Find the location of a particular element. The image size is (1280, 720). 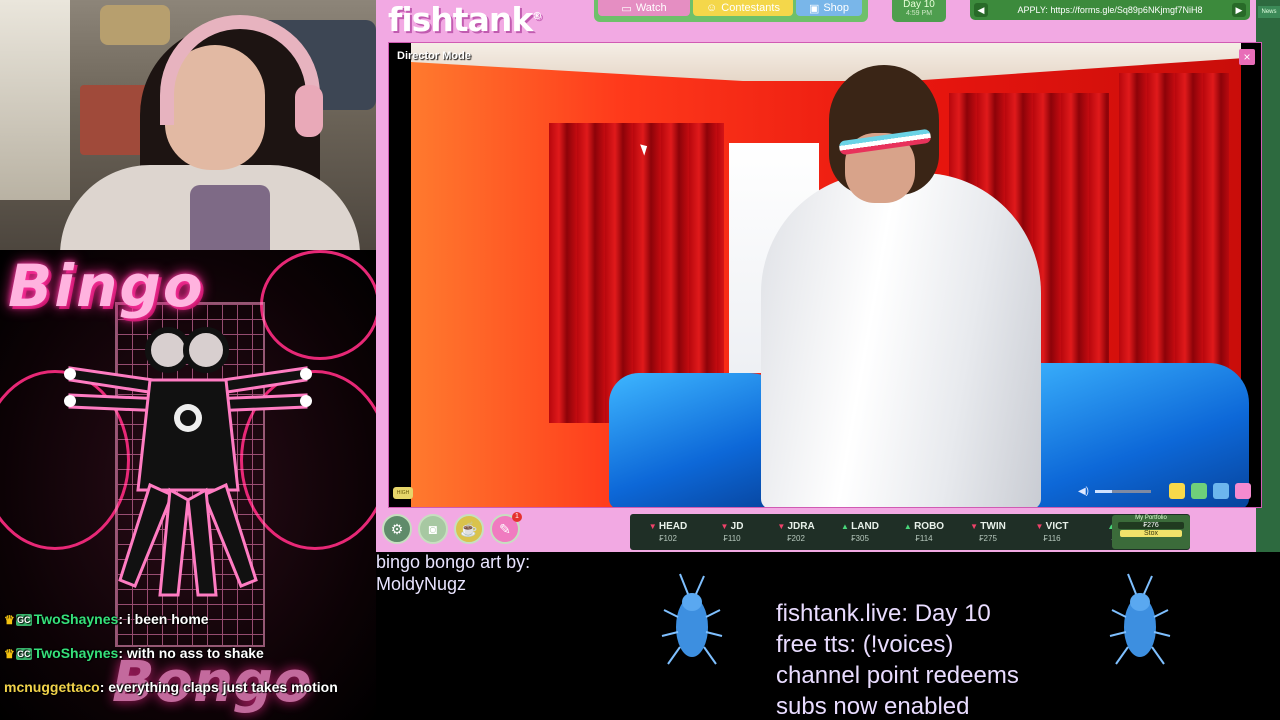

ticker-symbol: VICT is located at coordinates (1057, 526).